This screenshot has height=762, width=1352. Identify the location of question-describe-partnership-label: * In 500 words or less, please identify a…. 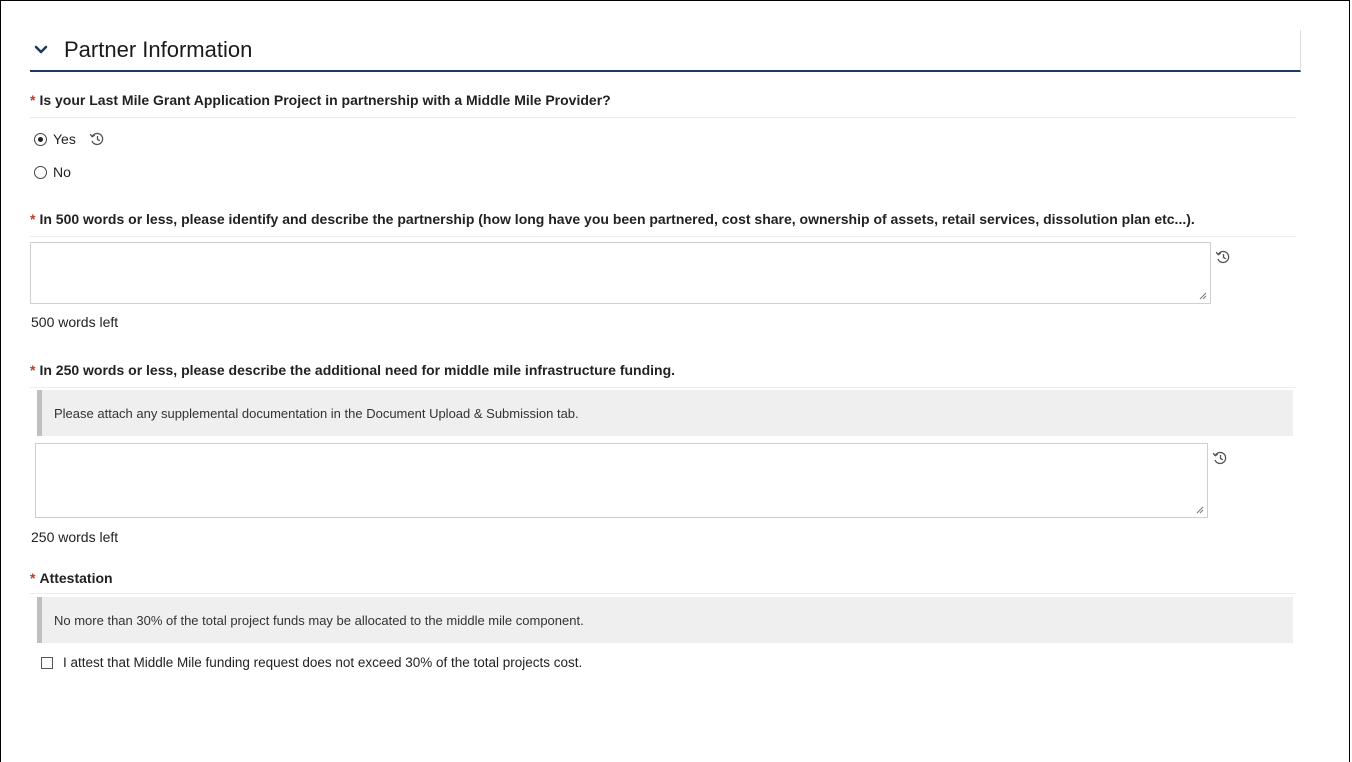
(612, 219).